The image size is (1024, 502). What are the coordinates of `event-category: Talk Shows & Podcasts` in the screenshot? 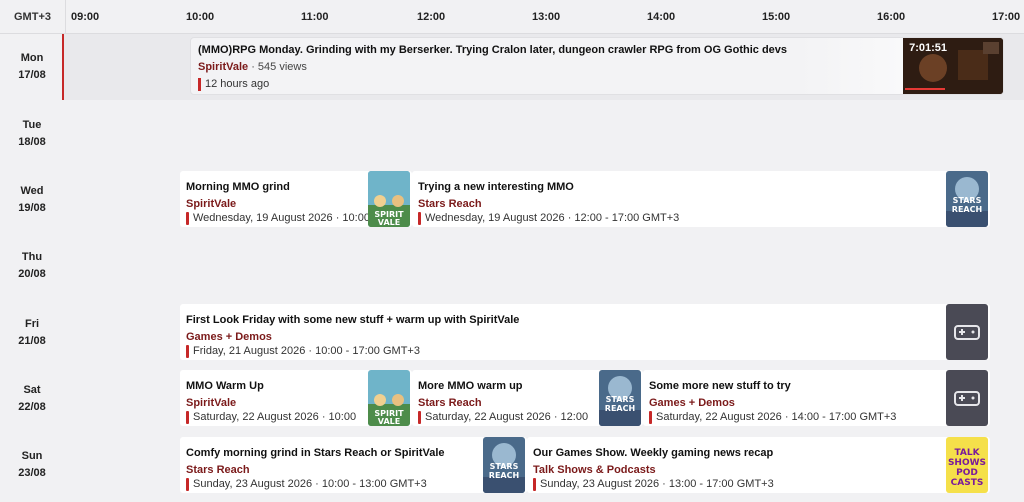 It's located at (594, 470).